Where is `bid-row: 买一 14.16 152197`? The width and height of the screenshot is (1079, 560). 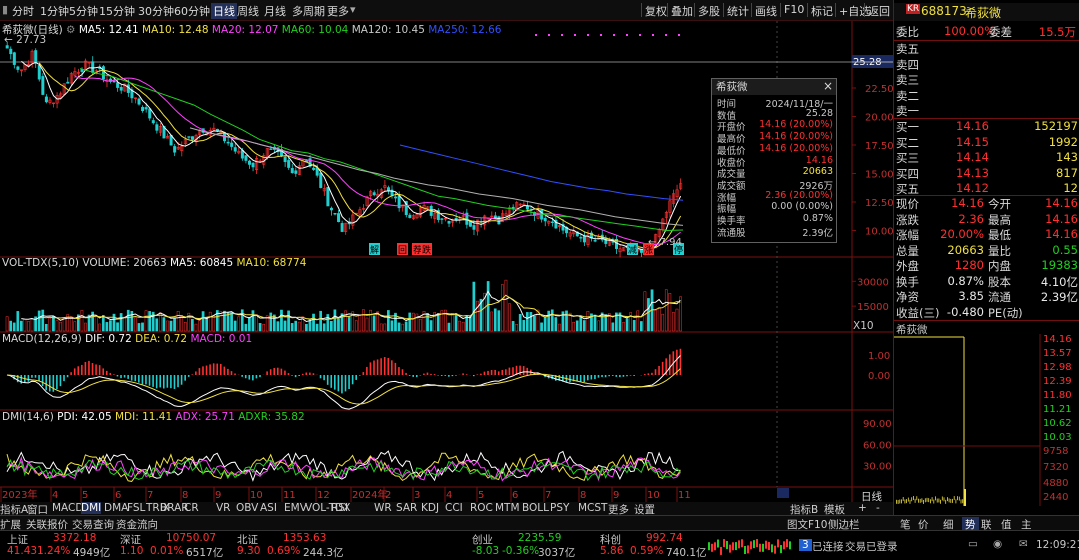
bid-row: 买一 14.16 152197 is located at coordinates (986, 127).